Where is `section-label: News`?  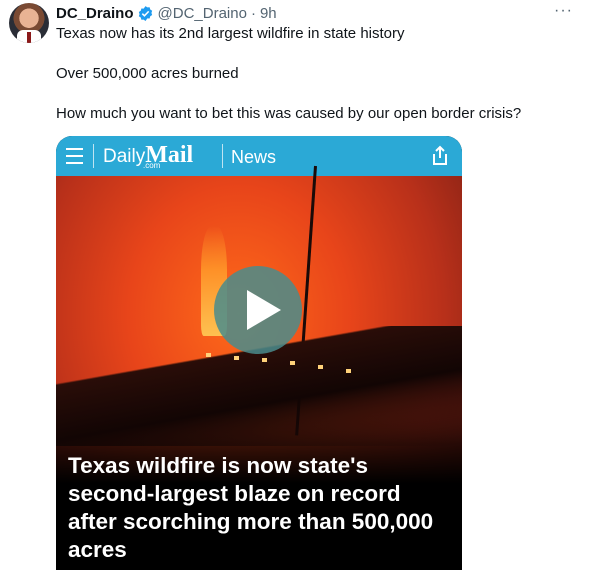
section-label: News is located at coordinates (254, 157).